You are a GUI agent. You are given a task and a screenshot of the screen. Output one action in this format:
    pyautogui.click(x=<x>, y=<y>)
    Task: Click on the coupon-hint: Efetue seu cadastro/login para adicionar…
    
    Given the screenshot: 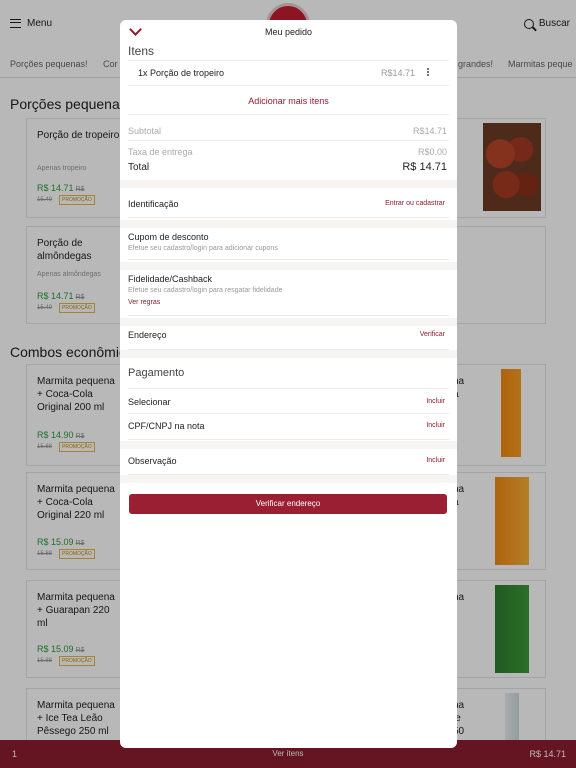 What is the action you would take?
    pyautogui.click(x=203, y=248)
    